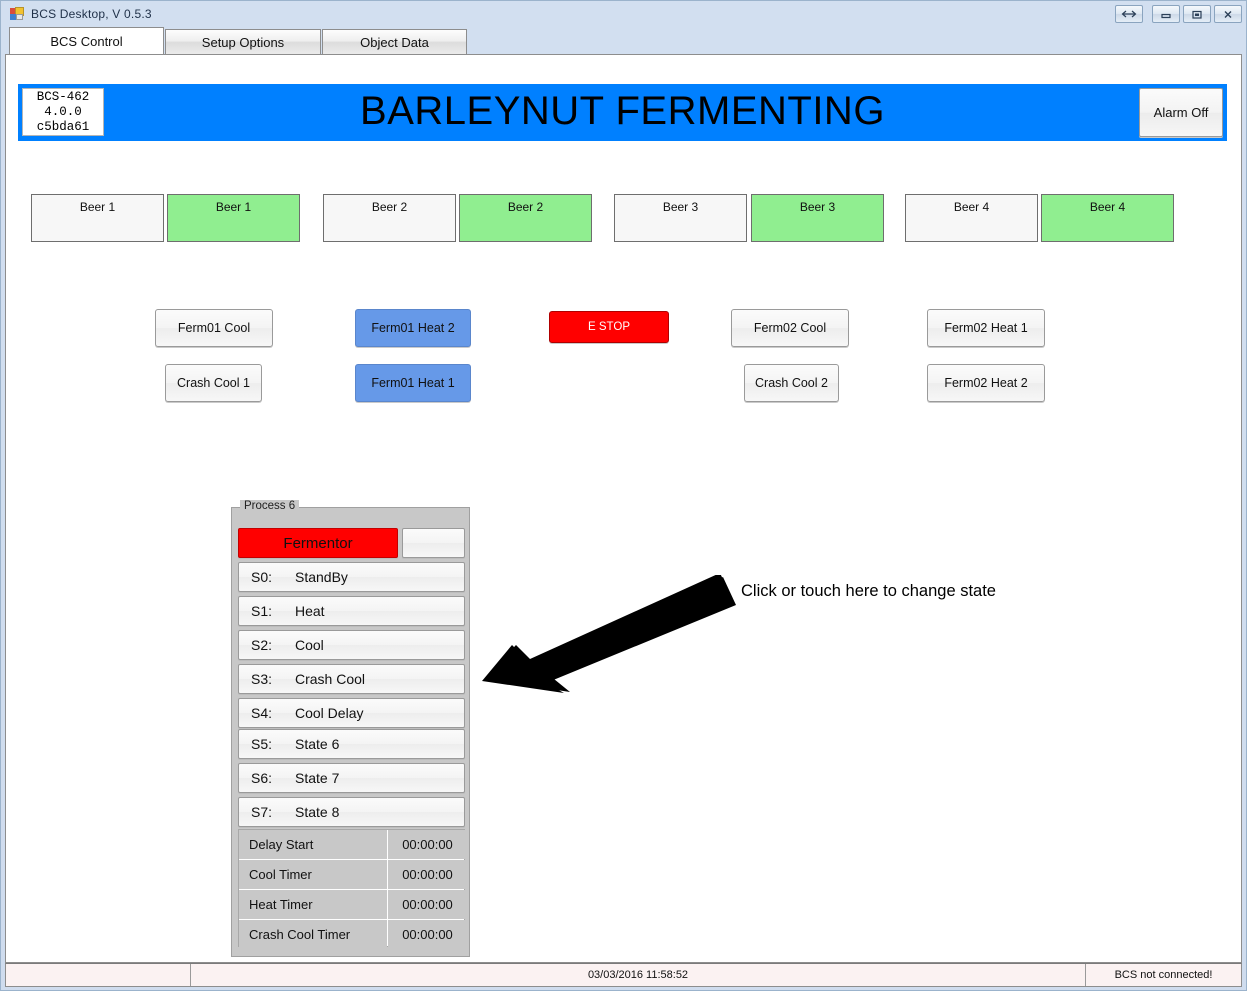 This screenshot has height=991, width=1247. Describe the element at coordinates (313, 844) in the screenshot. I see `timer-label: Delay Start` at that location.